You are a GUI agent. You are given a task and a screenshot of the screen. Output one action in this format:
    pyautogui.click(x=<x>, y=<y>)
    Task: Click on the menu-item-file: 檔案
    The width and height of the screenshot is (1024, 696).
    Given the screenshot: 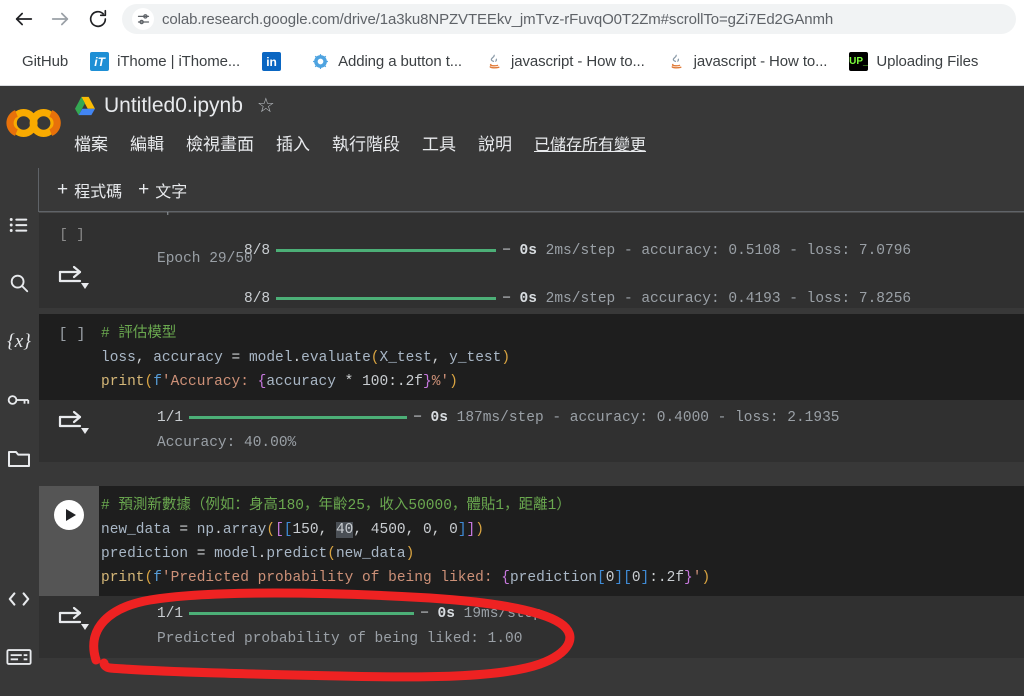 What is the action you would take?
    pyautogui.click(x=91, y=142)
    